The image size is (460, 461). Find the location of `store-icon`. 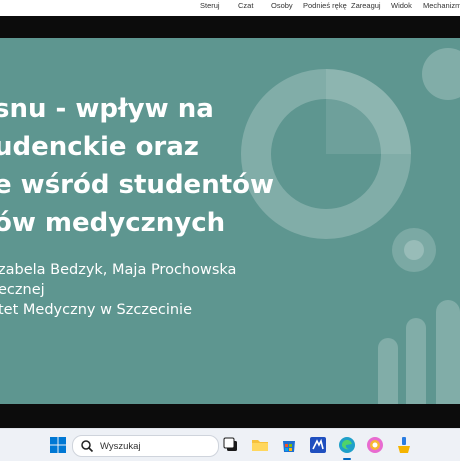

store-icon is located at coordinates (289, 445).